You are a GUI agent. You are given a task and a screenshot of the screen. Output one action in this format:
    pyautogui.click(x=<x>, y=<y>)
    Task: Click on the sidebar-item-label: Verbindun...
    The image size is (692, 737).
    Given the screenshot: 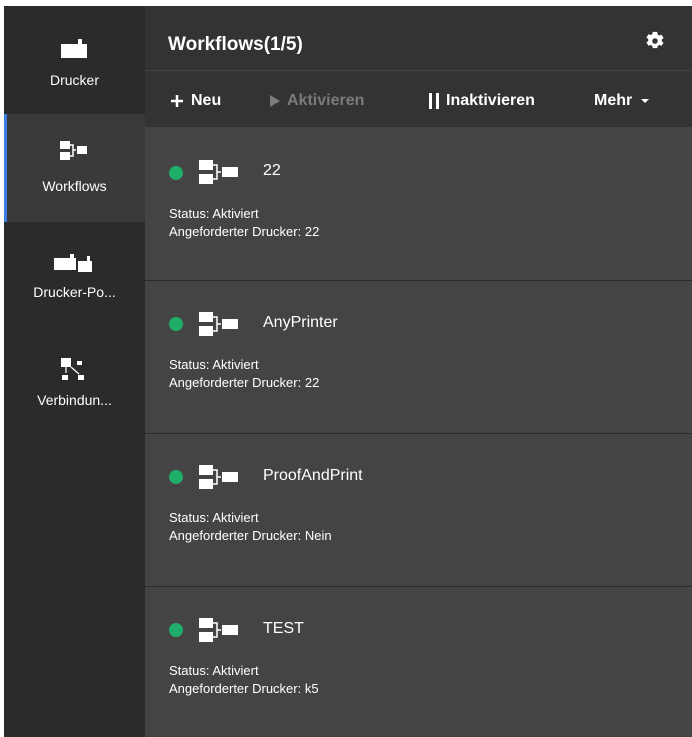 What is the action you would take?
    pyautogui.click(x=74, y=400)
    